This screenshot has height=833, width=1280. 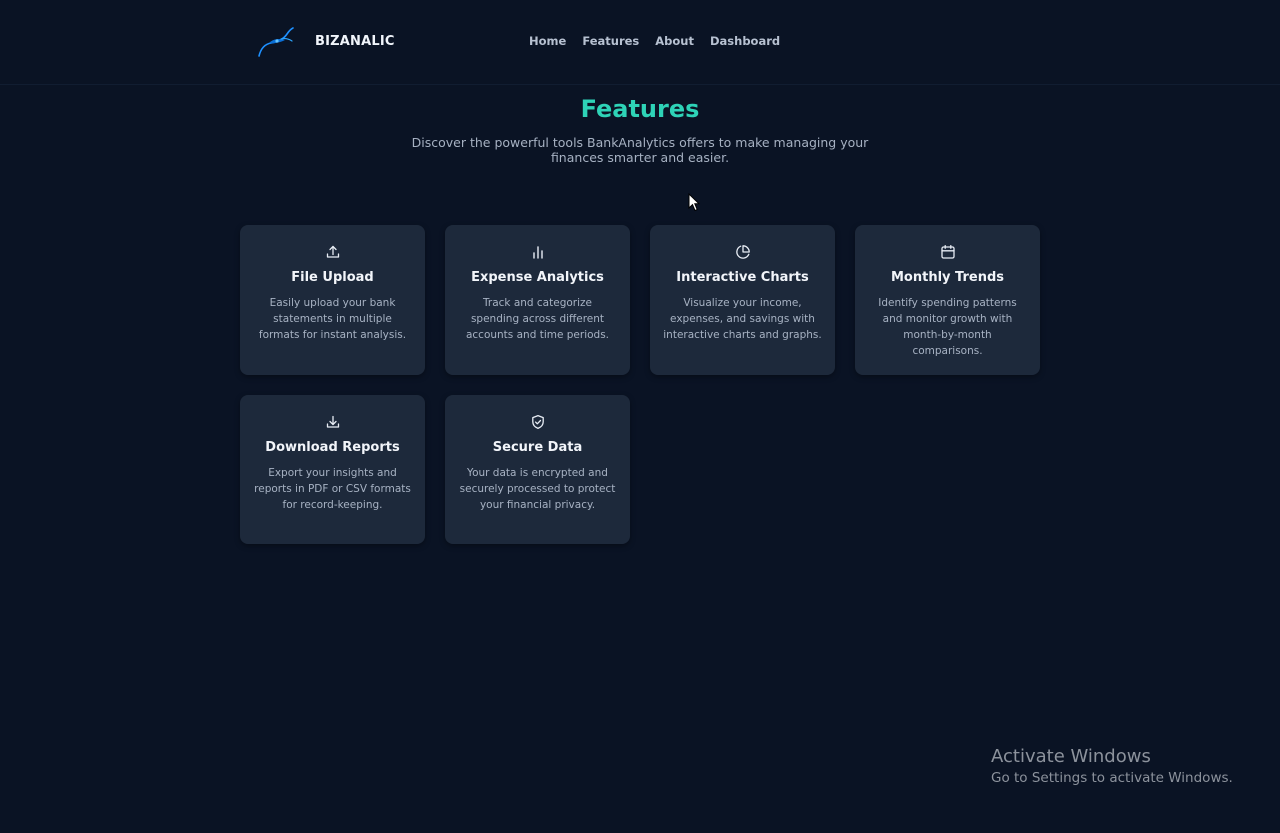 I want to click on navbar: BIZANALIC Home Features About Dashboard, so click(x=640, y=42).